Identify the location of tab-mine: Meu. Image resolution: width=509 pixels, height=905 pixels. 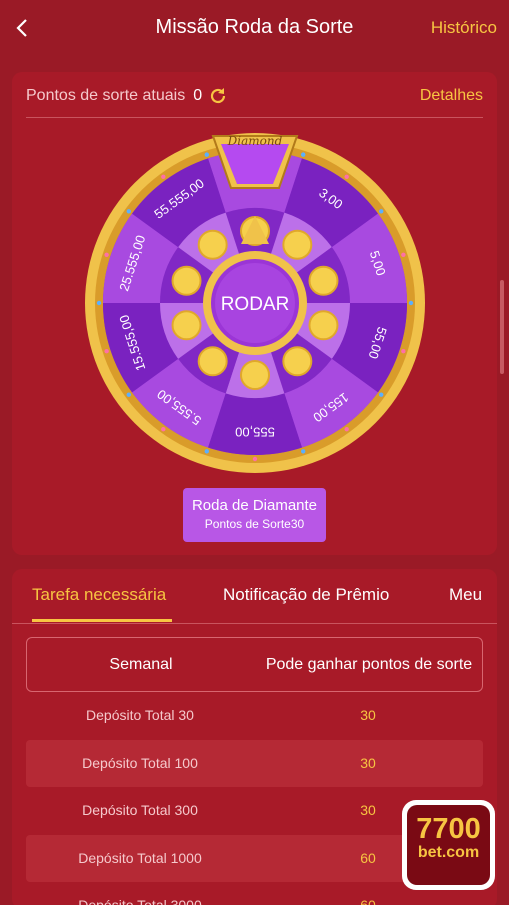
(465, 595).